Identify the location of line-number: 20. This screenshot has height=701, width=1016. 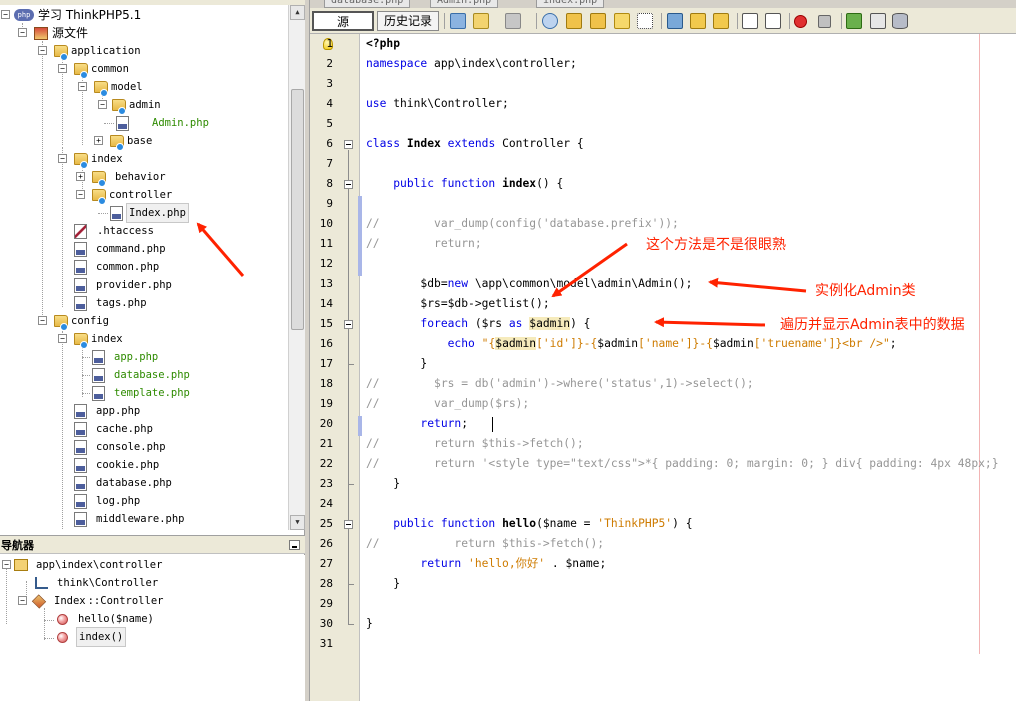
(326, 423).